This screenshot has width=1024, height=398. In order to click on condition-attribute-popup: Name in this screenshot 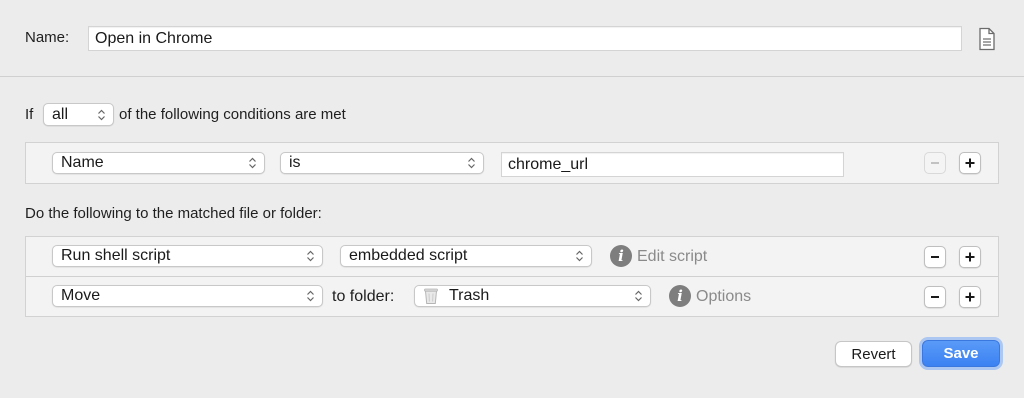, I will do `click(158, 163)`.